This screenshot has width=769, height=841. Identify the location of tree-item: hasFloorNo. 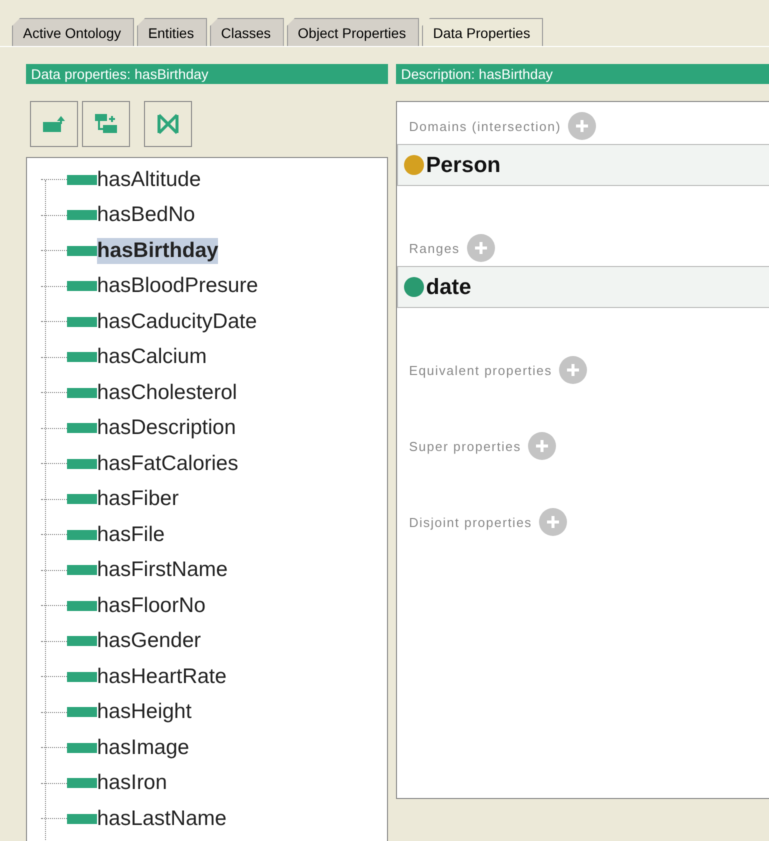
(151, 605).